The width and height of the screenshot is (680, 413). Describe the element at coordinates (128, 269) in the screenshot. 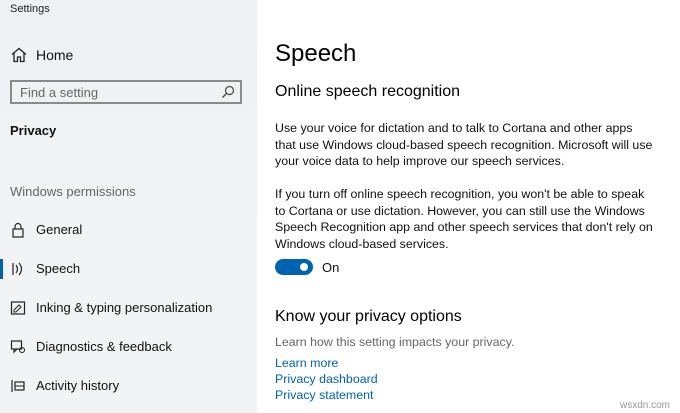

I see `sidebar-item-speech: Speech` at that location.